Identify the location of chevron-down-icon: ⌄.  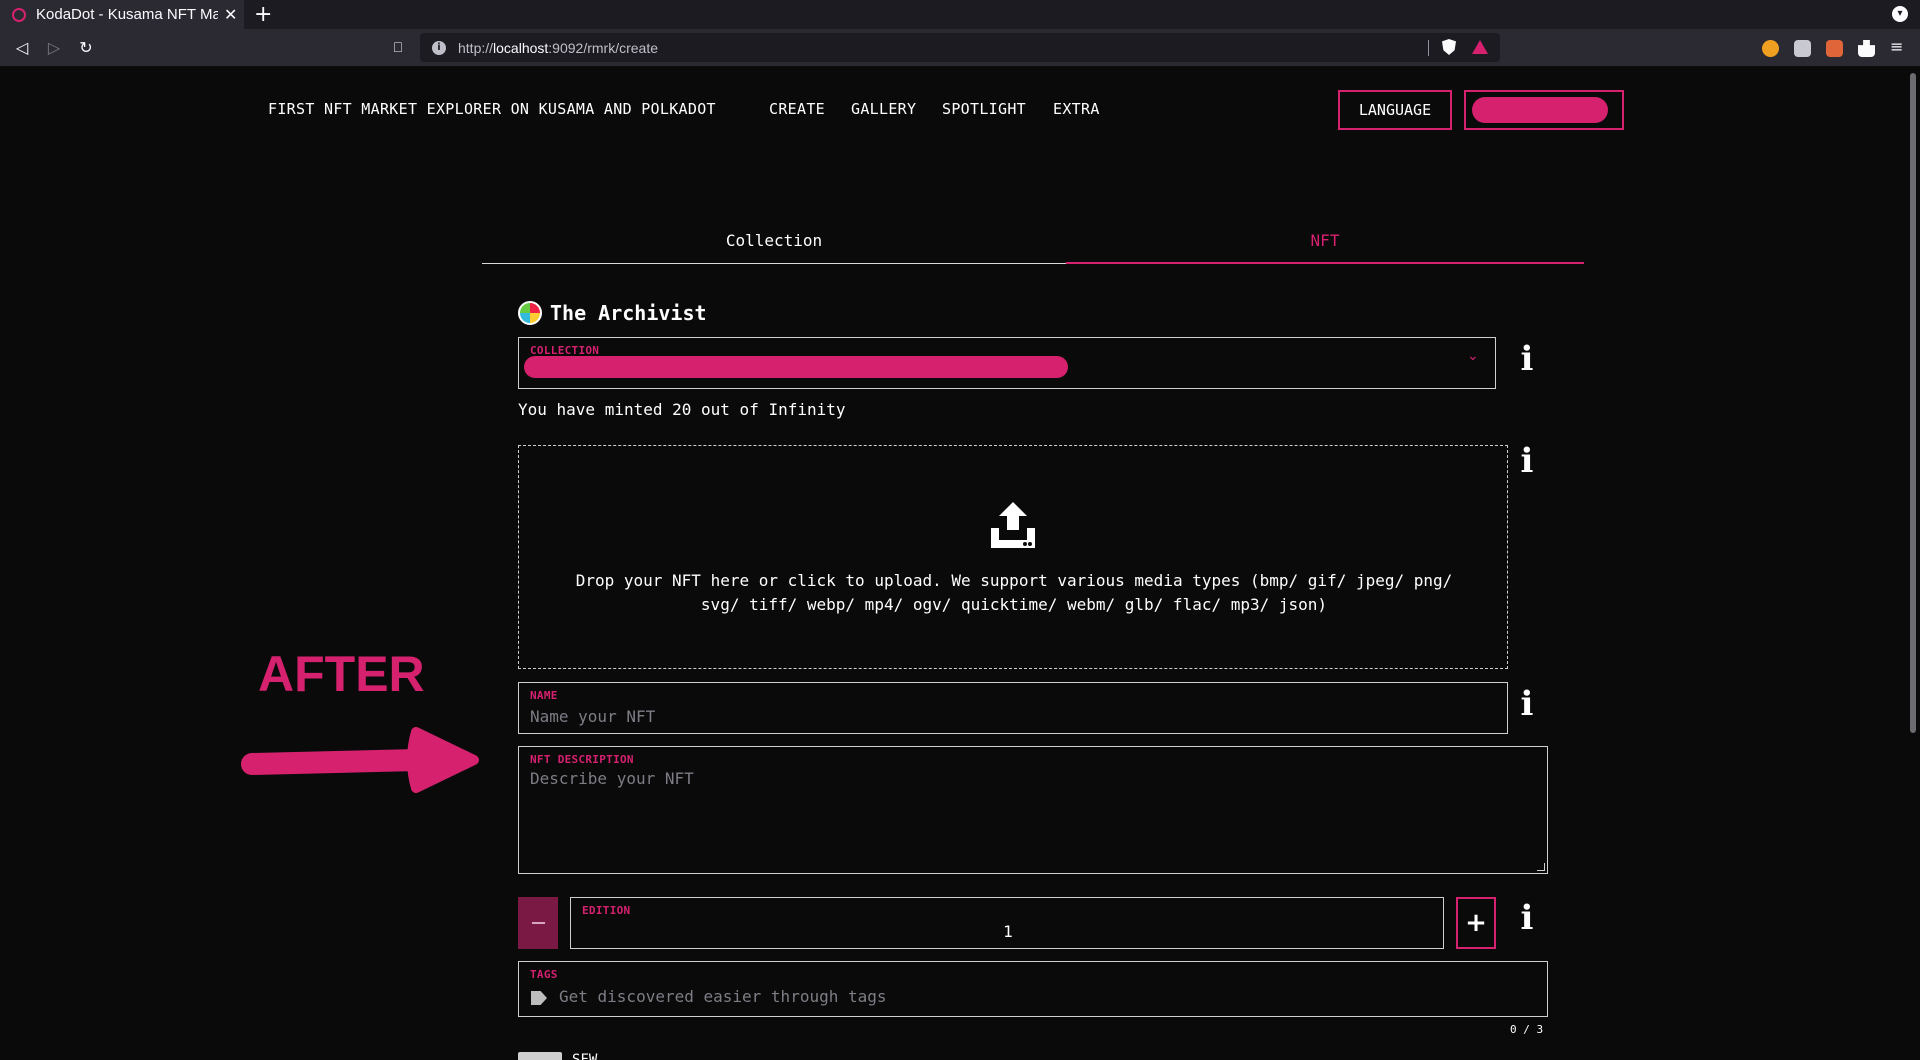
(1473, 356).